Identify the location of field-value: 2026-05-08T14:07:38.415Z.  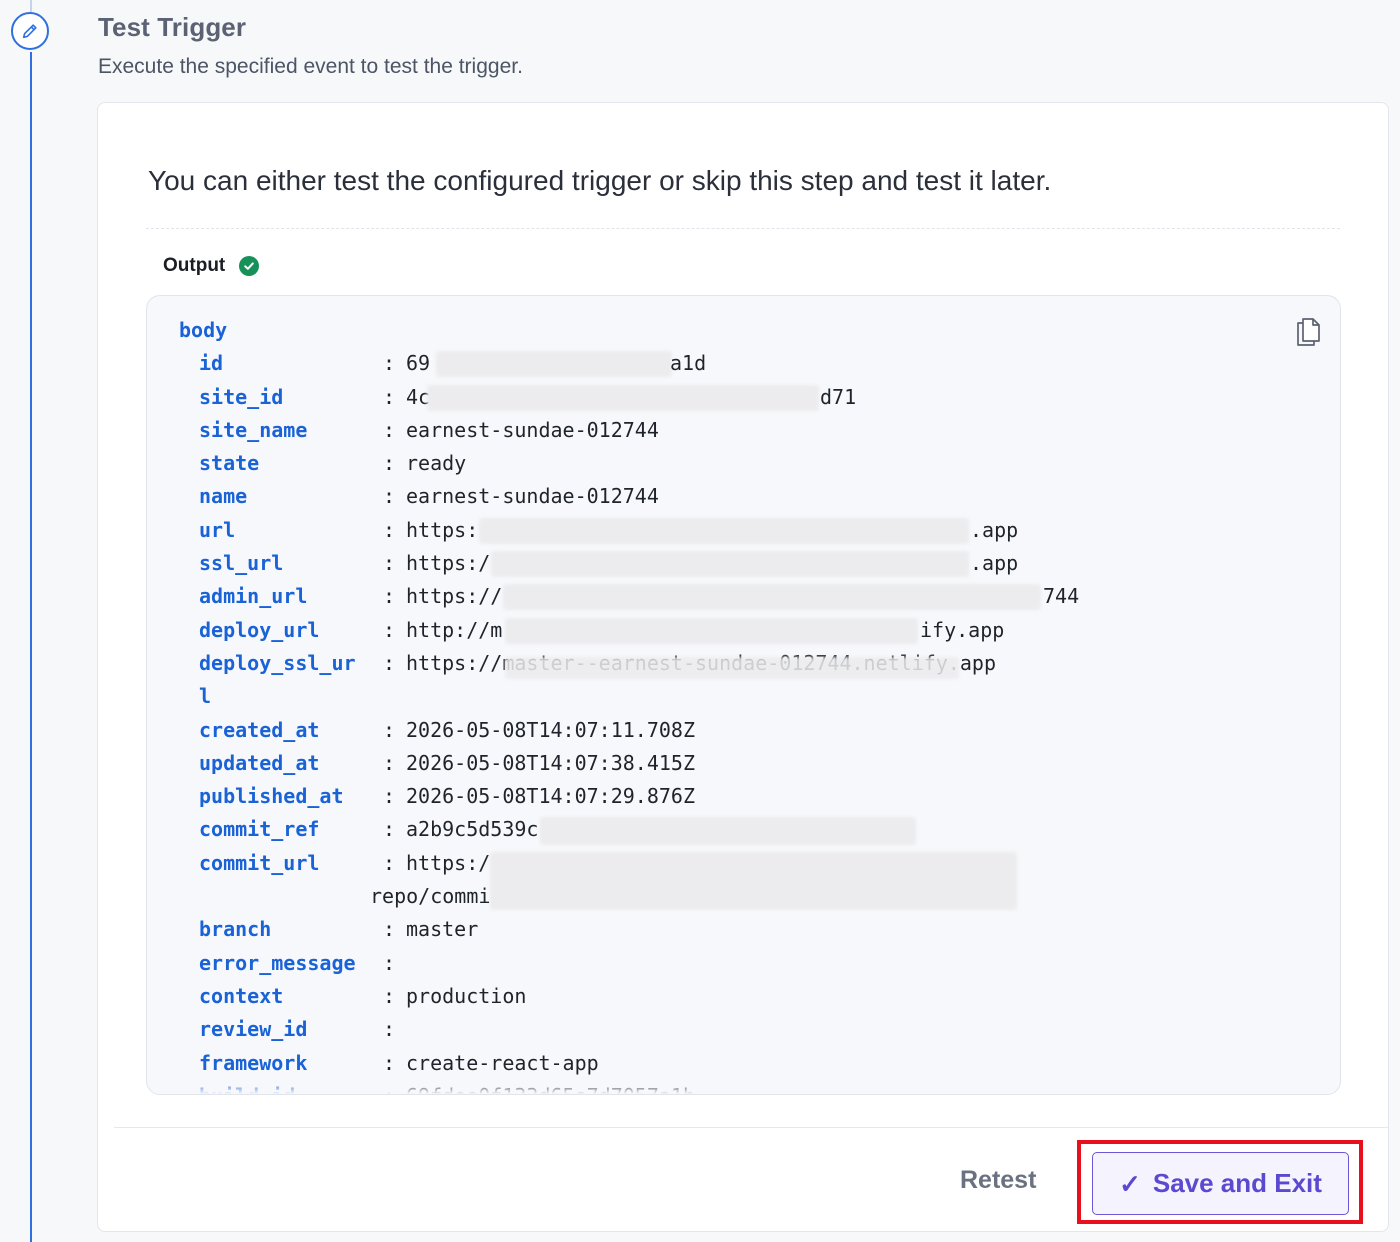
(550, 762).